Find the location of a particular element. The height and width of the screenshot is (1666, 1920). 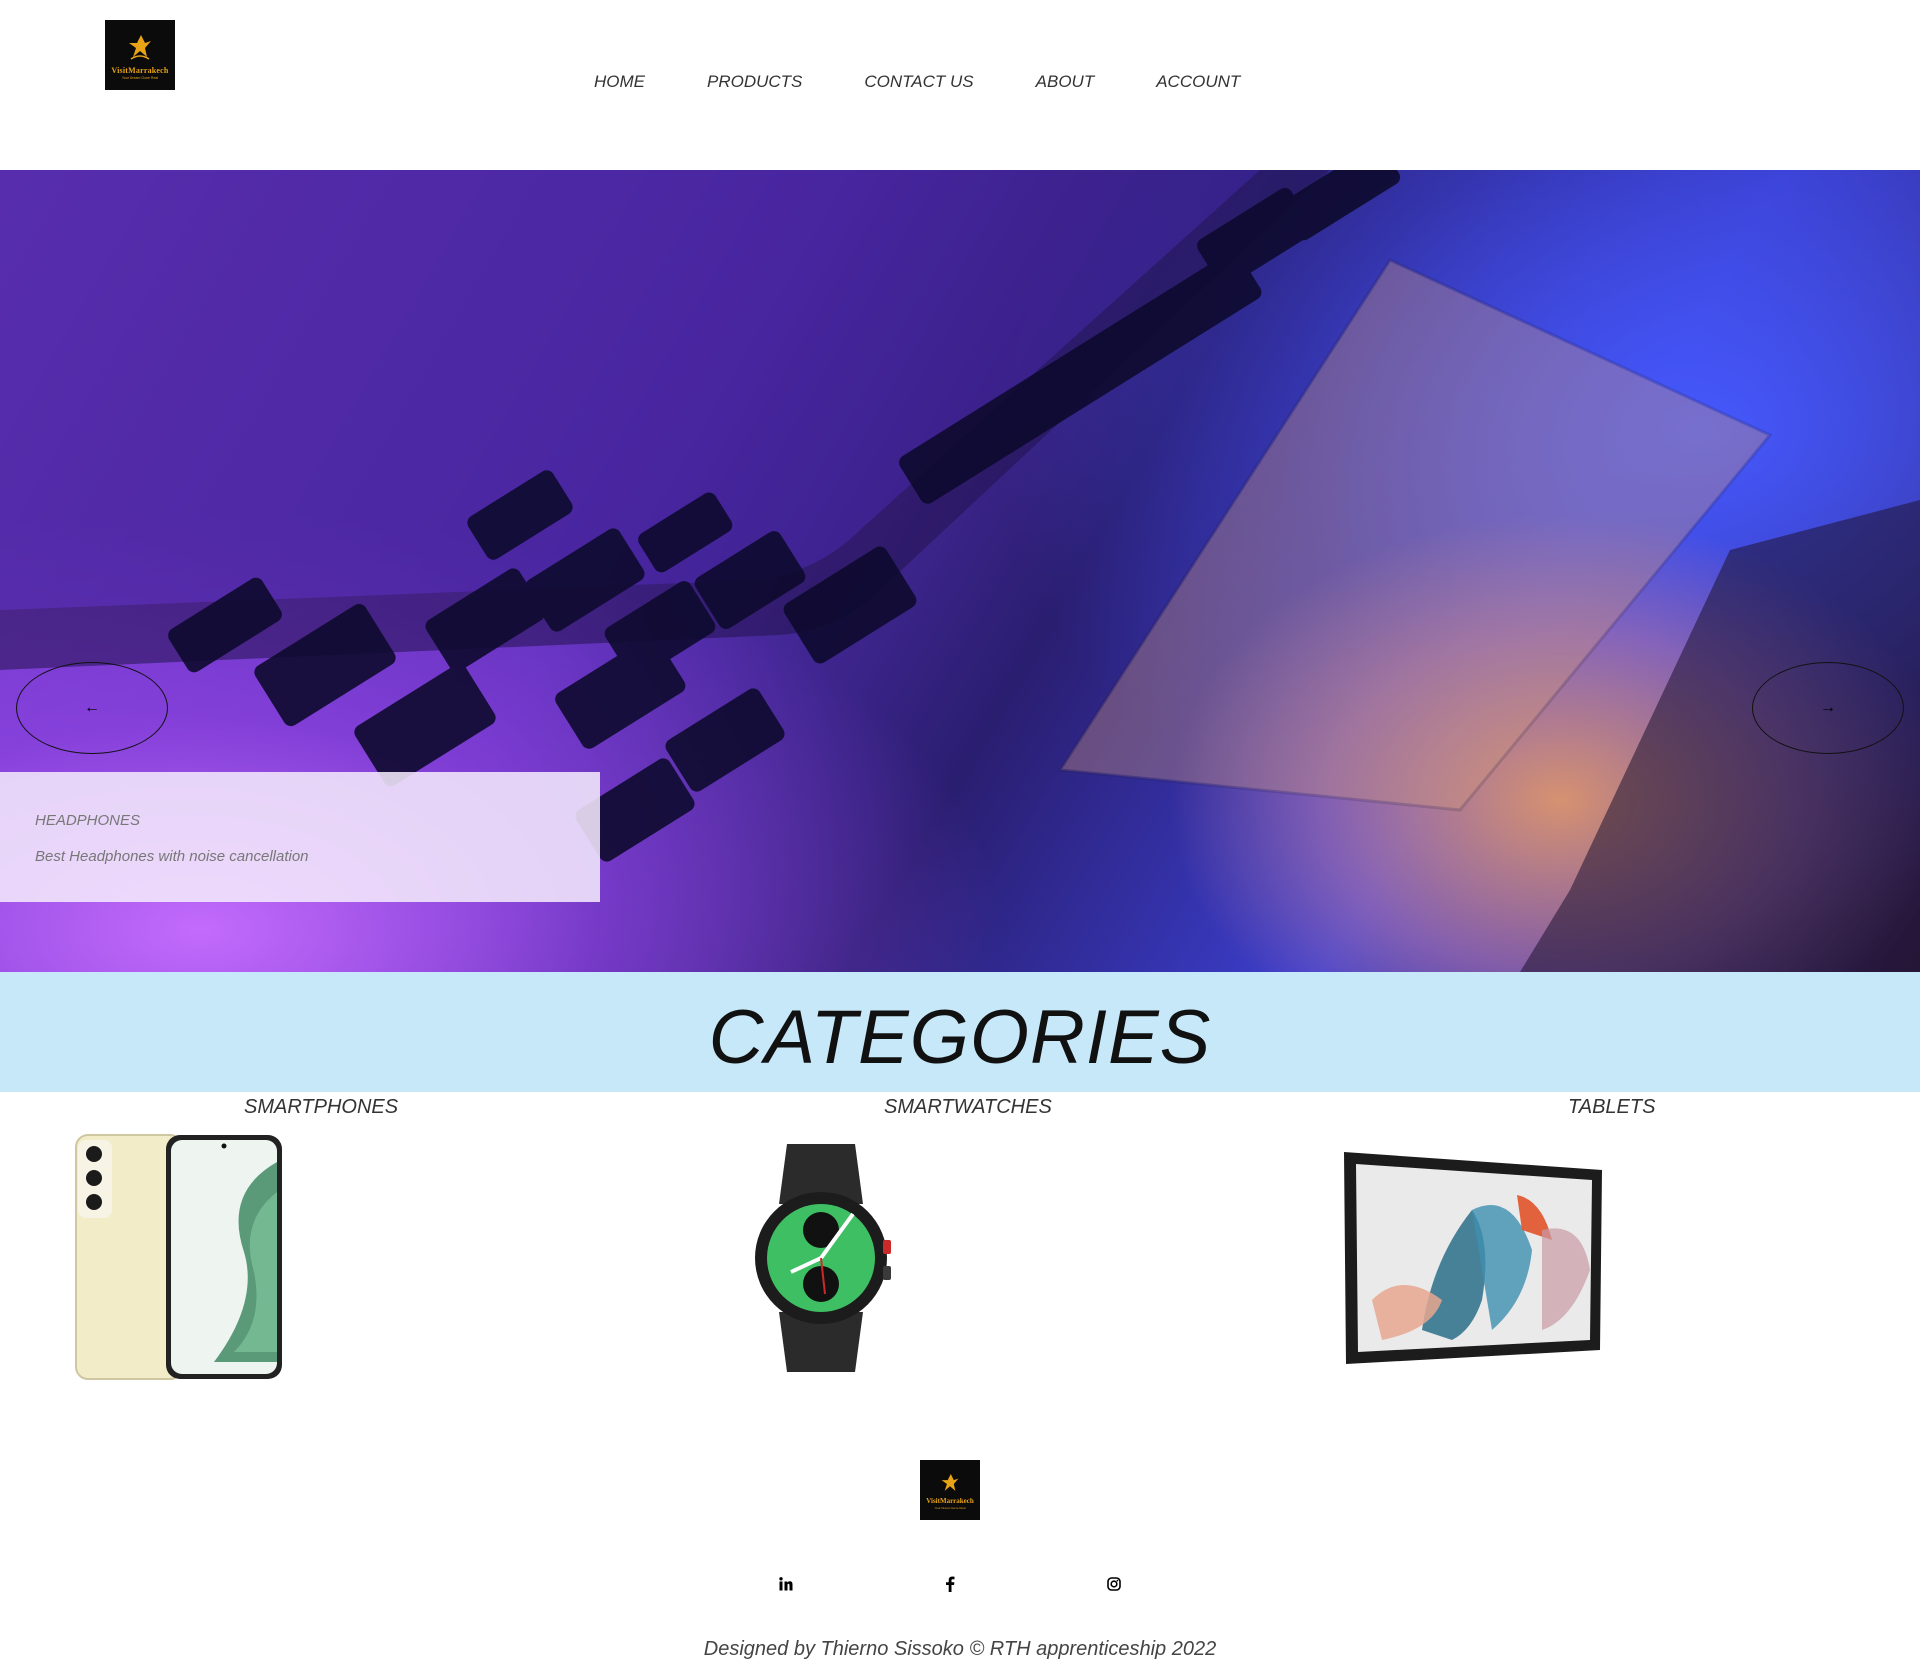

main-nav: HOME PRODUCTS CONTACT US ABOUT ACCOUNT is located at coordinates (917, 82).